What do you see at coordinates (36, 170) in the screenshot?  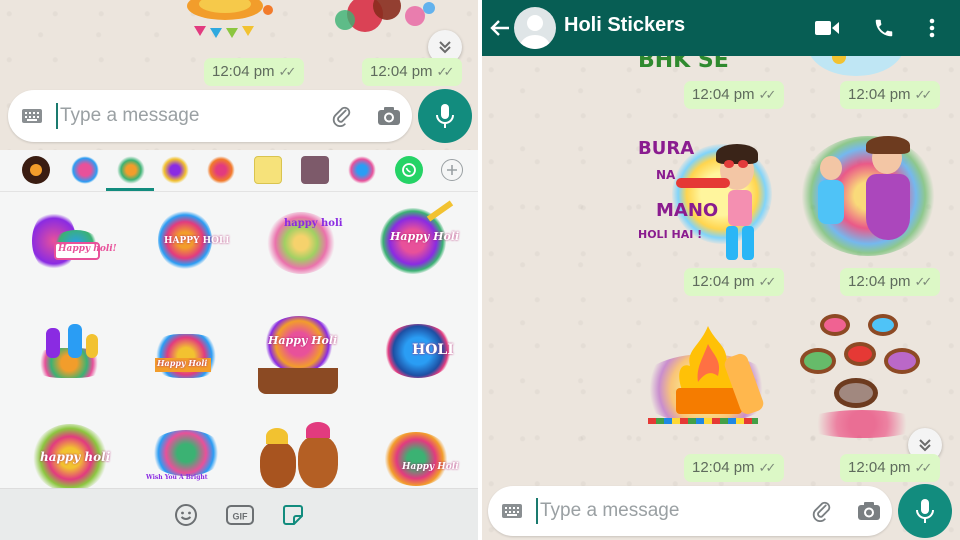 I see `sticker-tab-recent` at bounding box center [36, 170].